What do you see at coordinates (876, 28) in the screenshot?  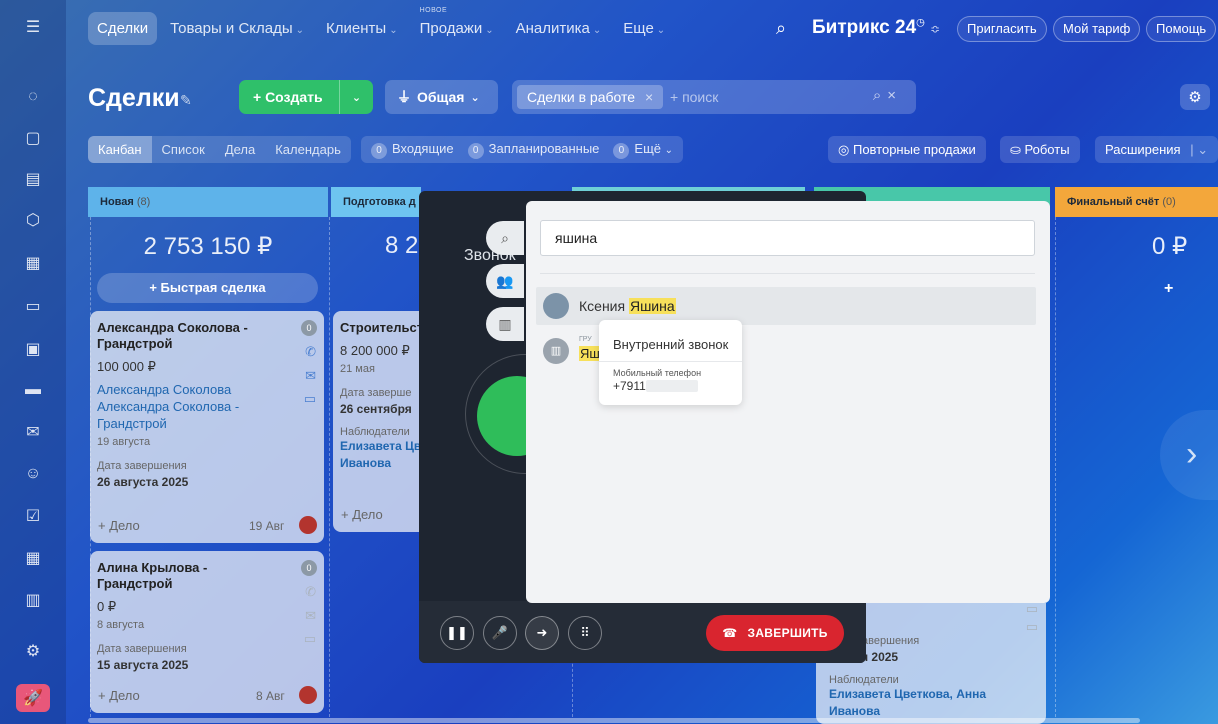 I see `brand-logo: Битрикс 24◷ ≎` at bounding box center [876, 28].